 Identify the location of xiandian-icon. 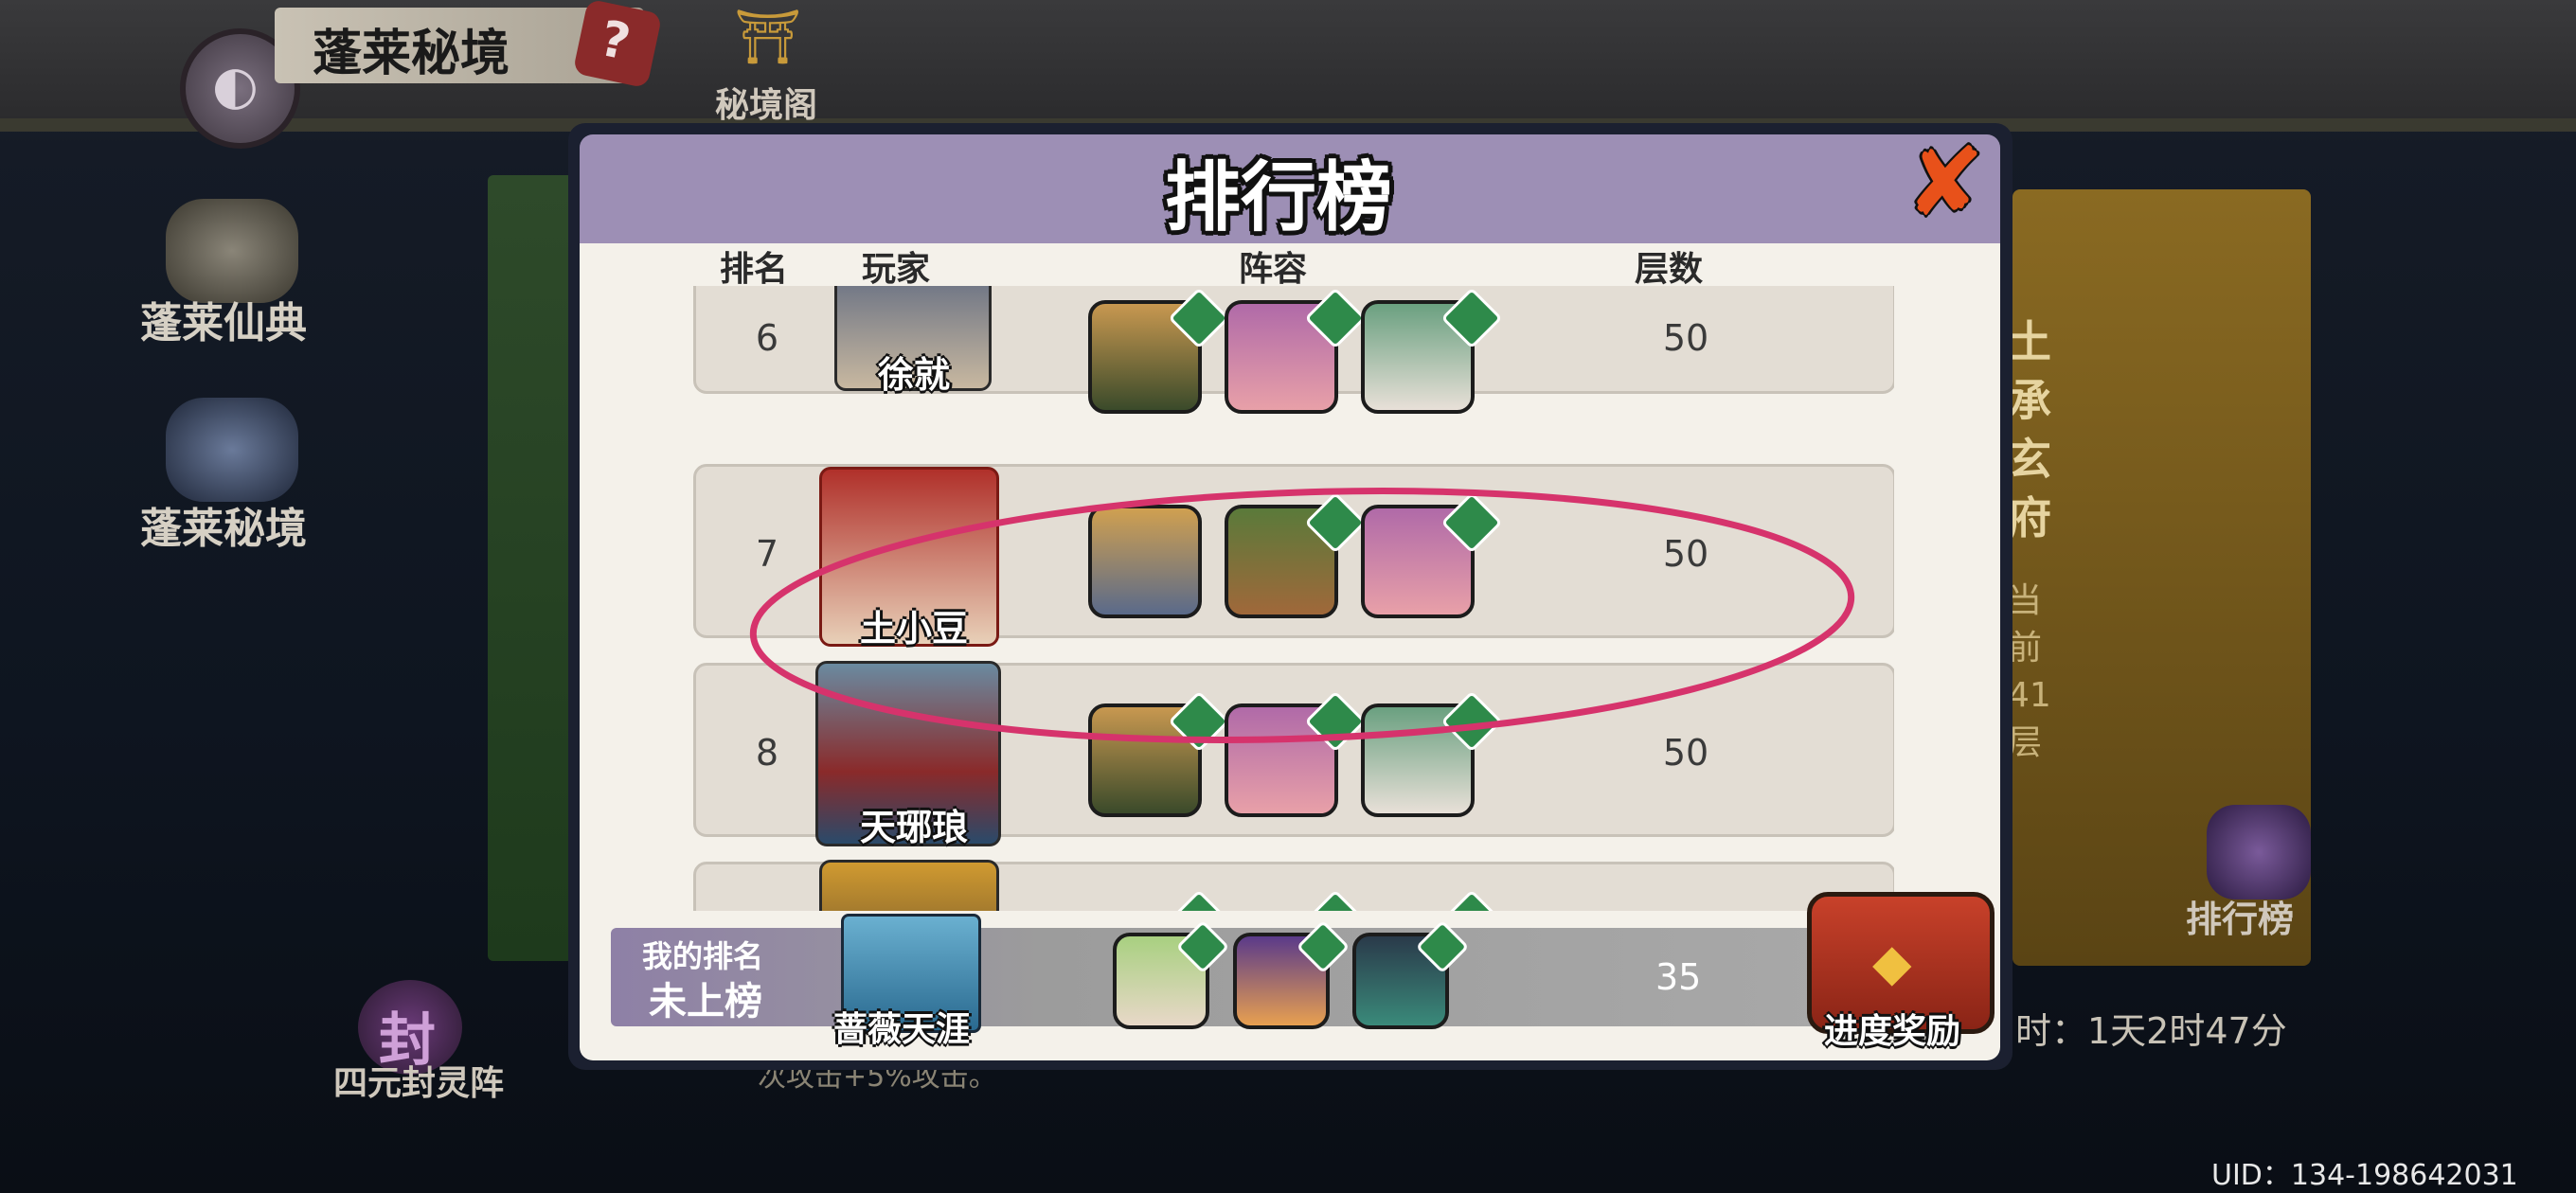
(232, 251).